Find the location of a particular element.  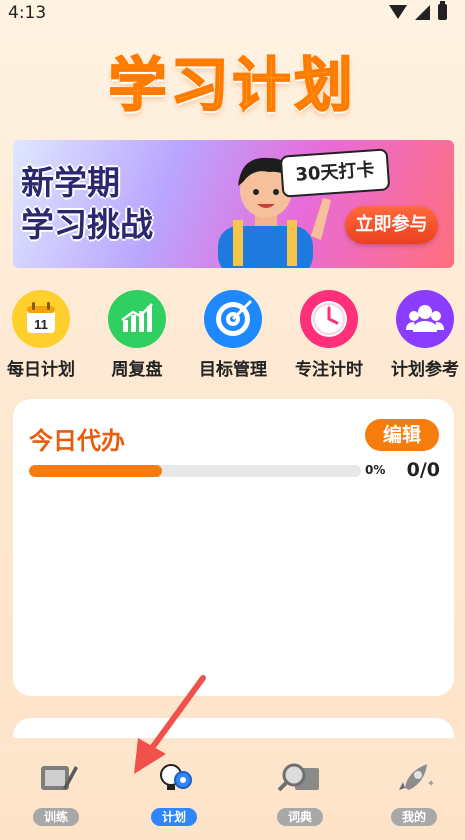

users-icon is located at coordinates (425, 319).